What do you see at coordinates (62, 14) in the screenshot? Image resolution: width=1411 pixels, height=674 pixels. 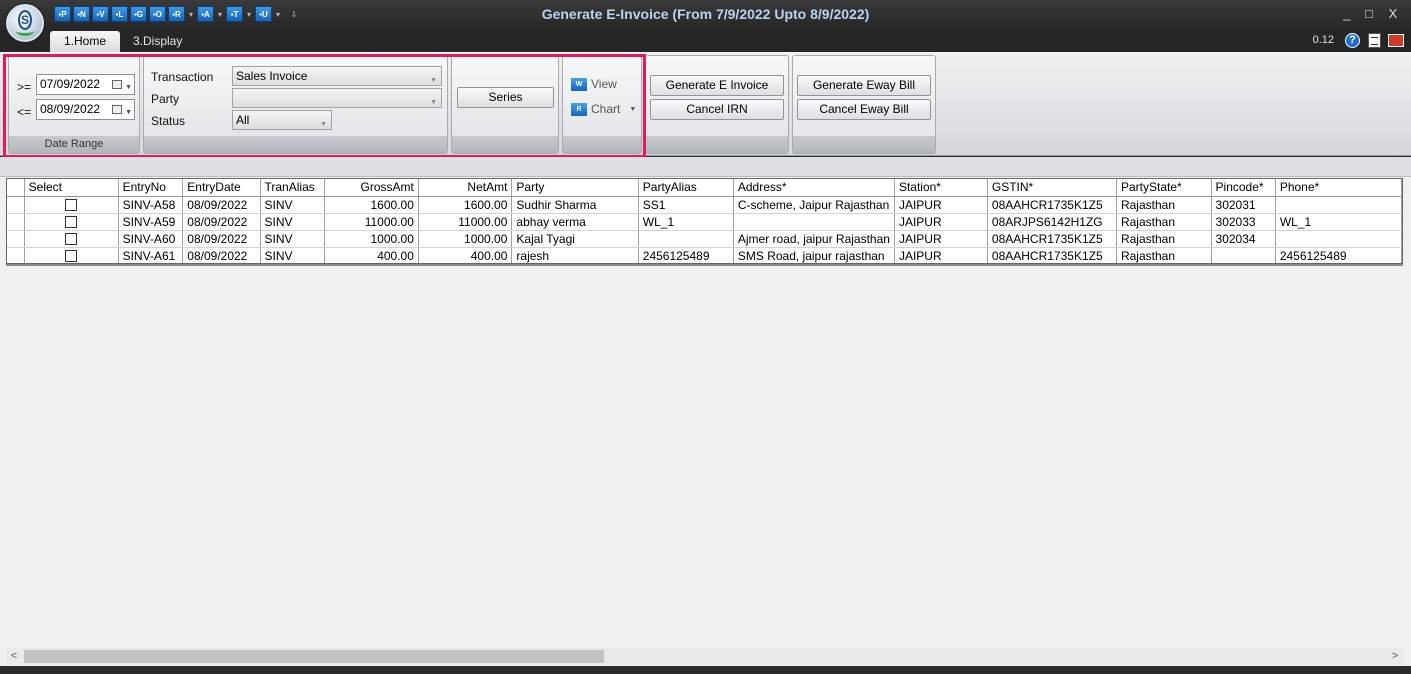 I see `qat-button-p: ▪ P` at bounding box center [62, 14].